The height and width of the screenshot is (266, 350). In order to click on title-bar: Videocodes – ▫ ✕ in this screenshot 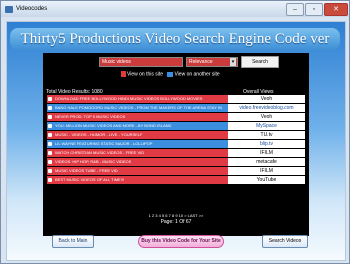, I will do `click(175, 9)`.